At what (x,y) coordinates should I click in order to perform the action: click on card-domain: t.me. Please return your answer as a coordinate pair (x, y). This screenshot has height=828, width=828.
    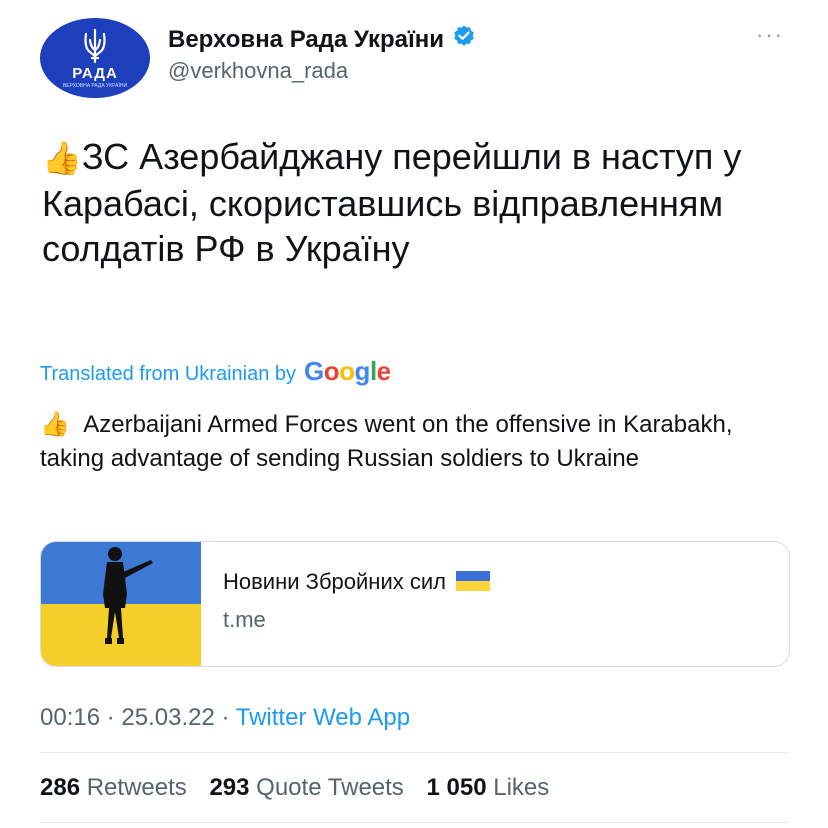
    Looking at the image, I should click on (244, 619).